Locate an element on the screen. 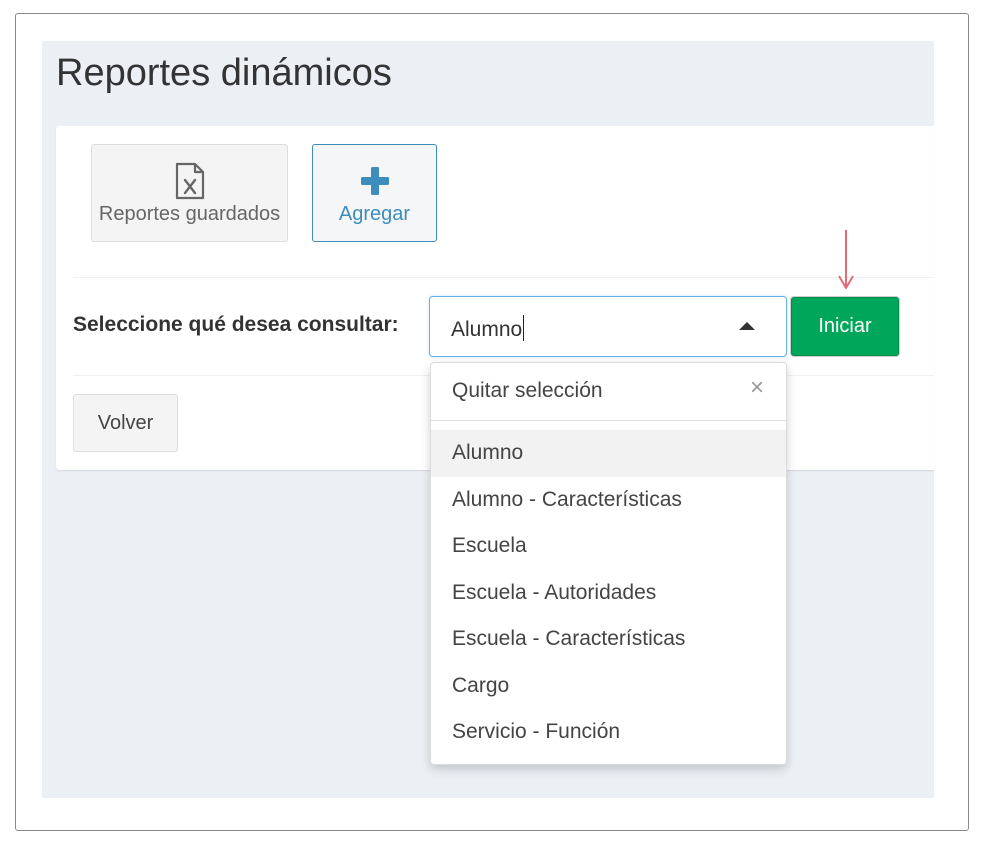 Image resolution: width=985 pixels, height=850 pixels. arrow-down-icon is located at coordinates (846, 259).